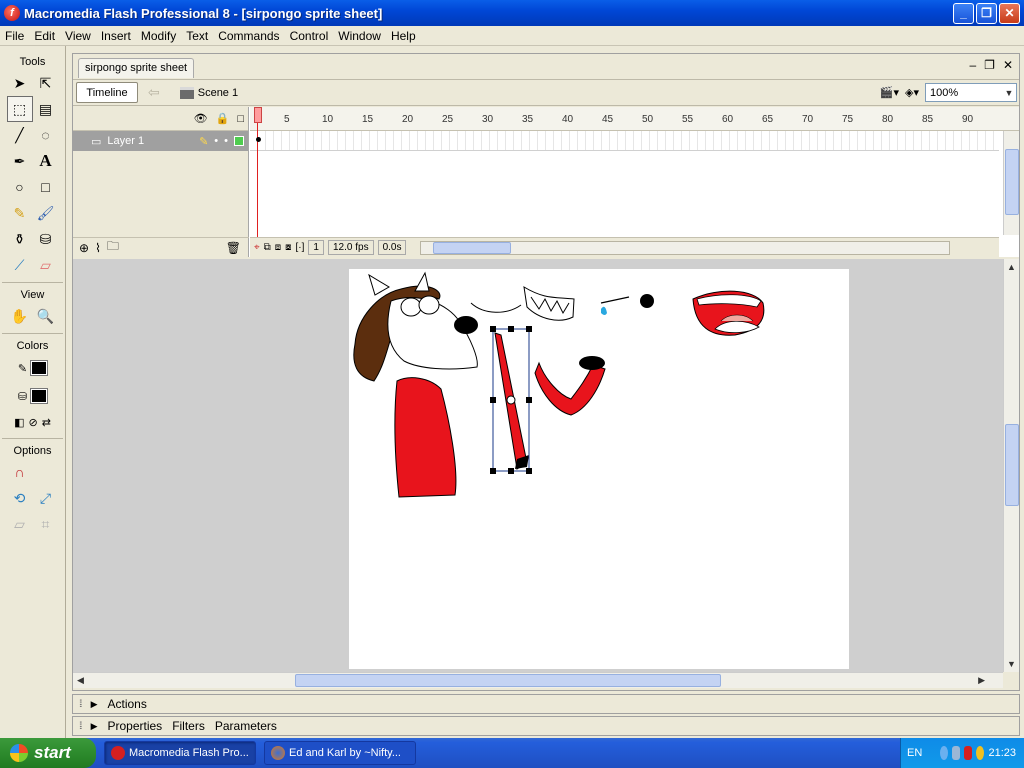 The height and width of the screenshot is (768, 1024). What do you see at coordinates (956, 753) in the screenshot?
I see `network-icon` at bounding box center [956, 753].